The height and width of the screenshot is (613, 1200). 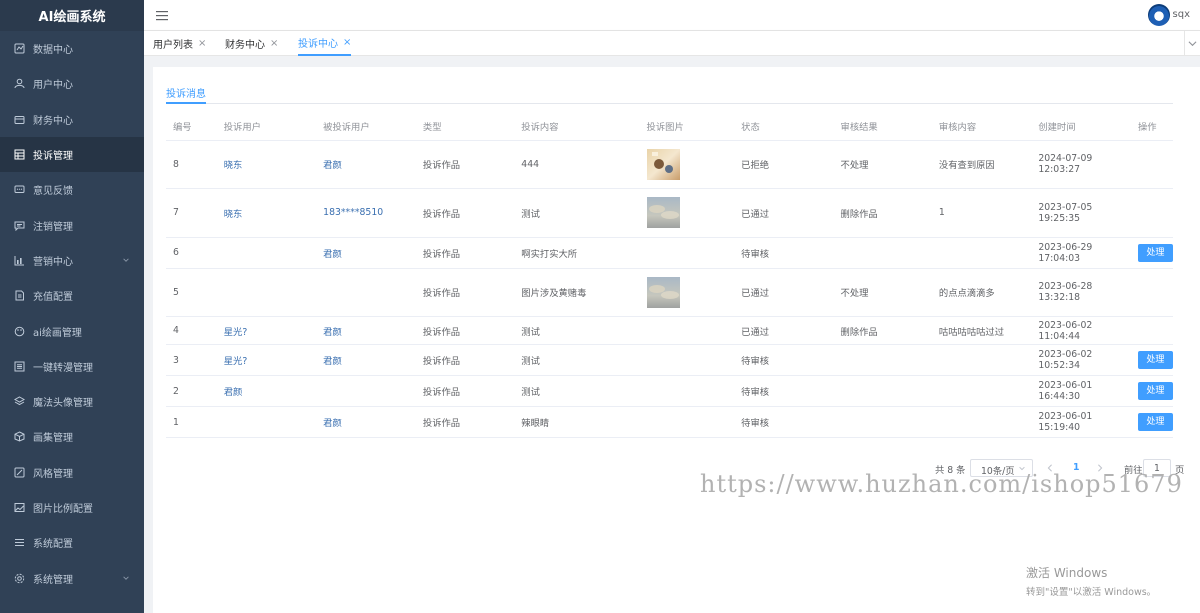 What do you see at coordinates (53, 545) in the screenshot?
I see `sidebar-item-label: 系统配置` at bounding box center [53, 545].